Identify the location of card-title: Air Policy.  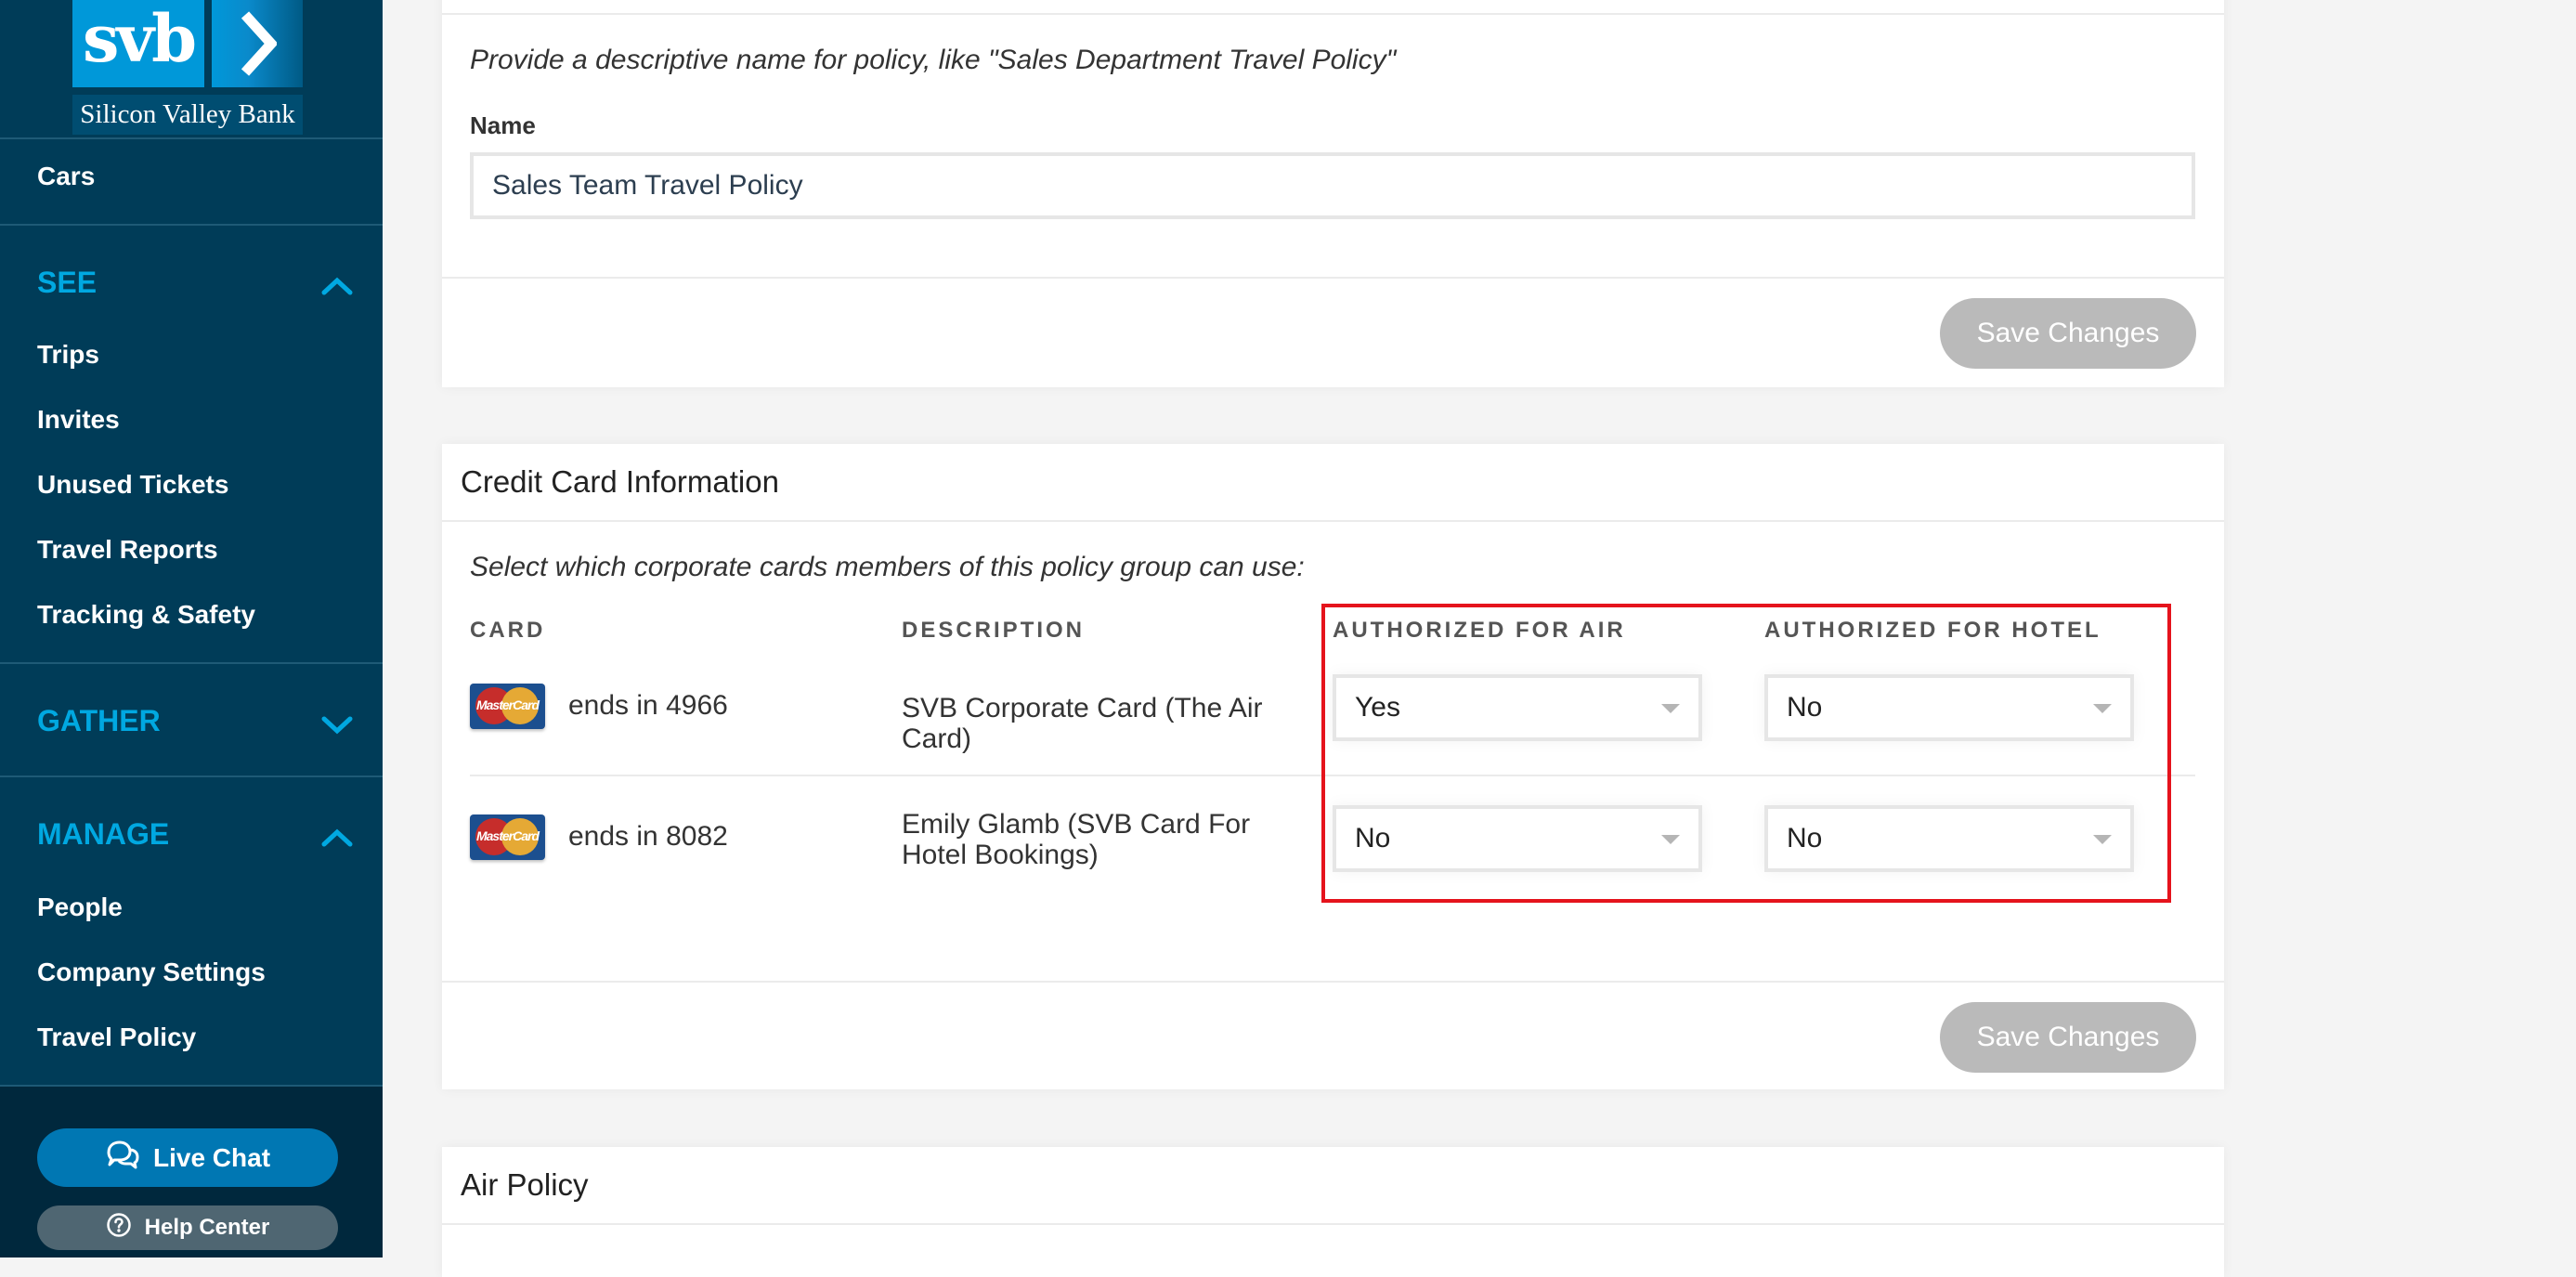
(525, 1184).